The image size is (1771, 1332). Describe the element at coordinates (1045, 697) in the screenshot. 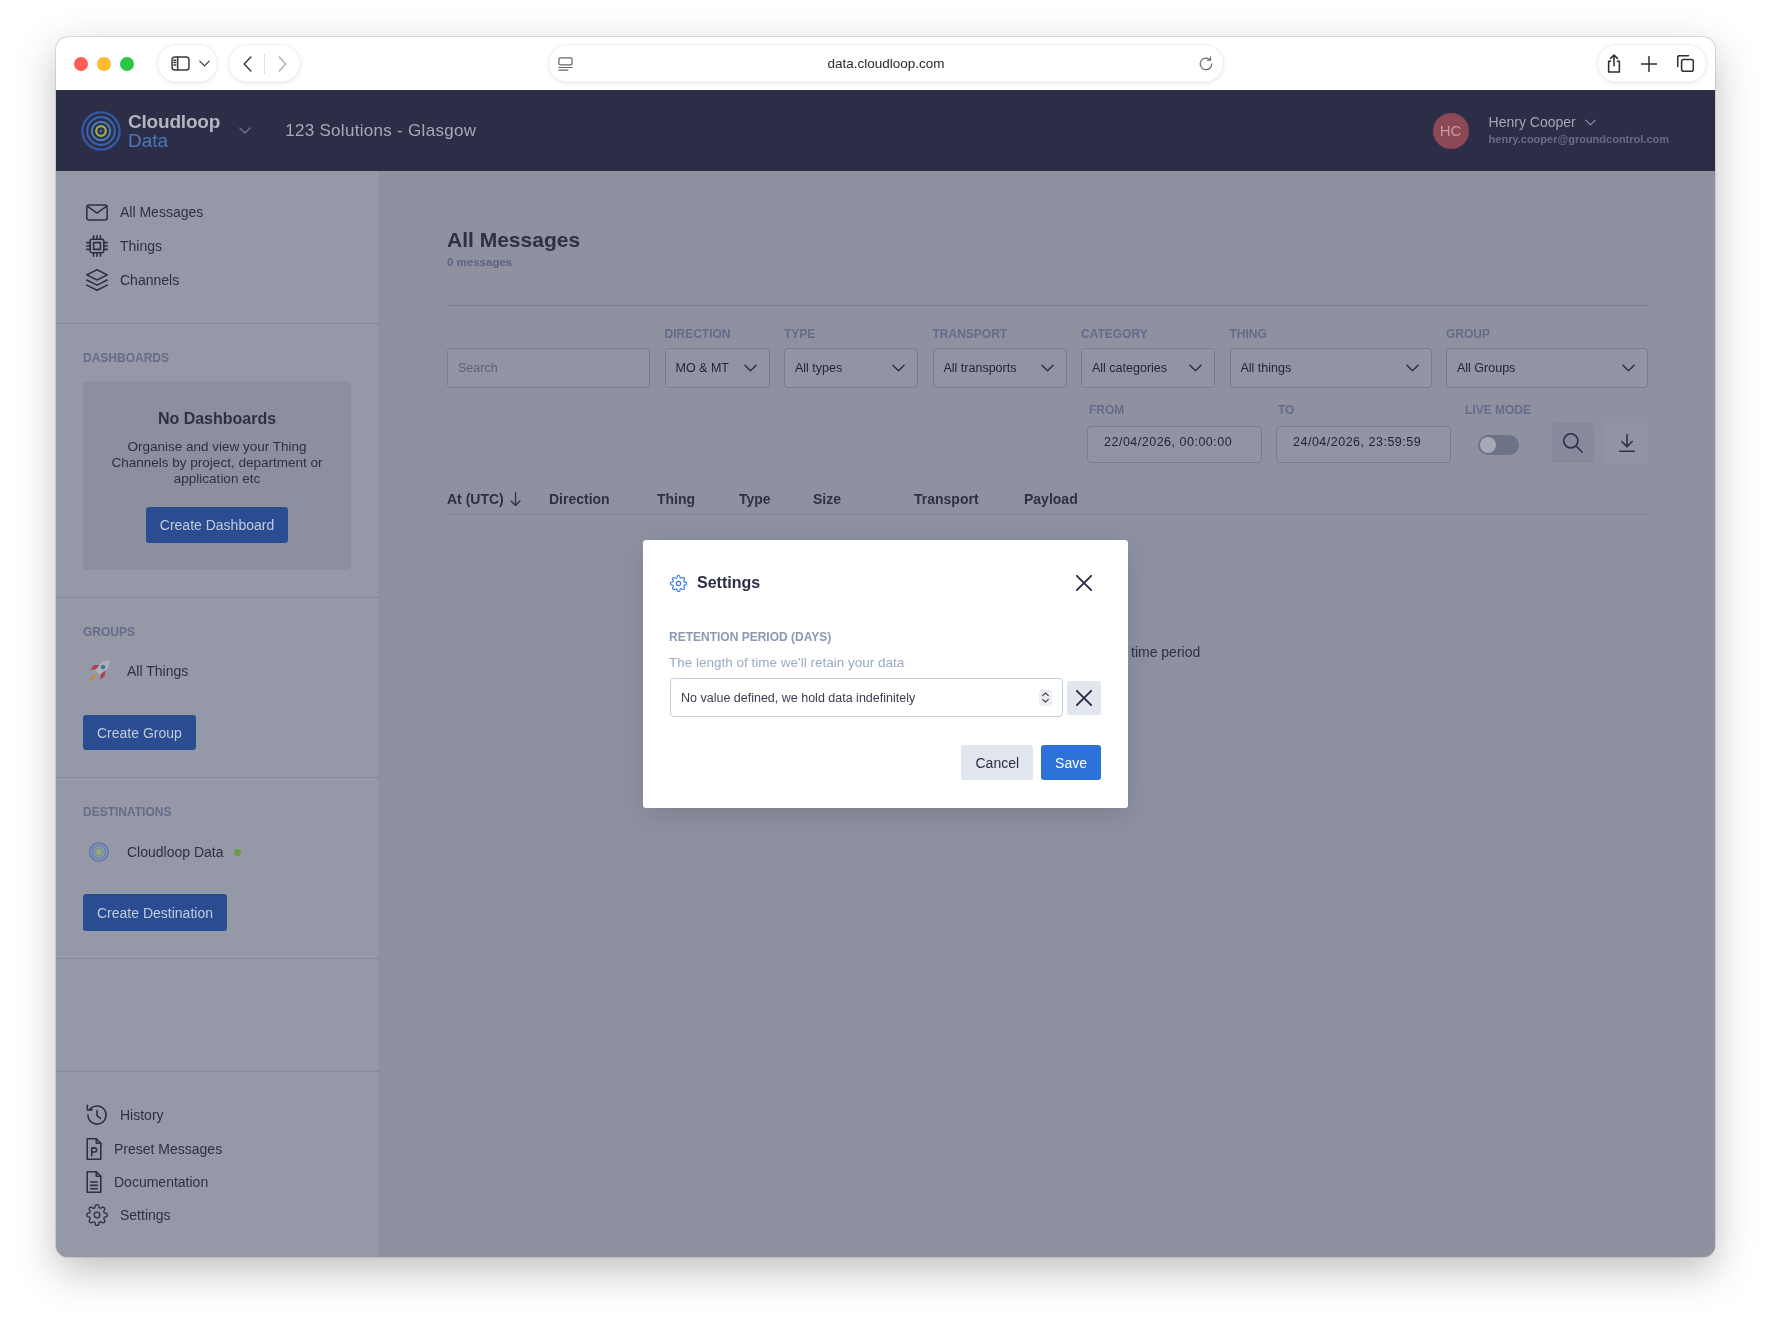

I see `chevron-up-down-icon` at that location.